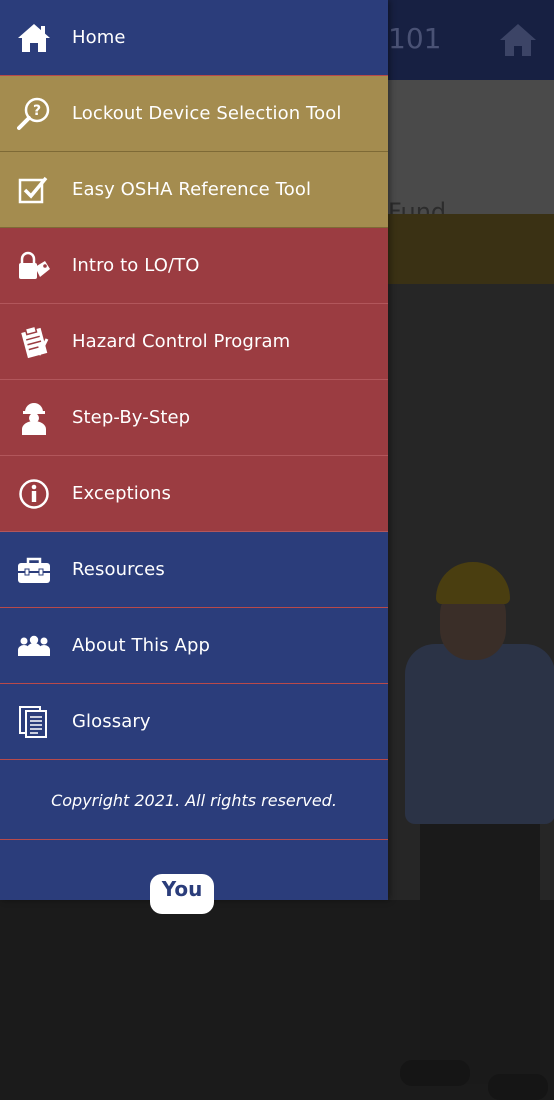  Describe the element at coordinates (415, 38) in the screenshot. I see `app-header-title: 101` at that location.